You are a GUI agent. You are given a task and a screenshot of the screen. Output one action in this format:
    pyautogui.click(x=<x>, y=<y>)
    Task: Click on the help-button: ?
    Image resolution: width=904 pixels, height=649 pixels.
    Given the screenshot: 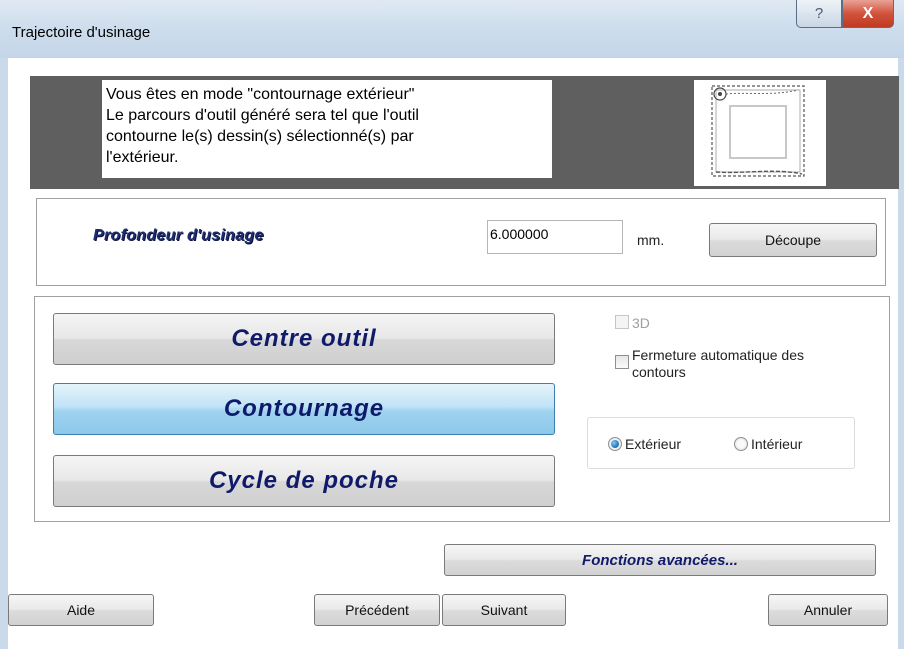 What is the action you would take?
    pyautogui.click(x=819, y=14)
    